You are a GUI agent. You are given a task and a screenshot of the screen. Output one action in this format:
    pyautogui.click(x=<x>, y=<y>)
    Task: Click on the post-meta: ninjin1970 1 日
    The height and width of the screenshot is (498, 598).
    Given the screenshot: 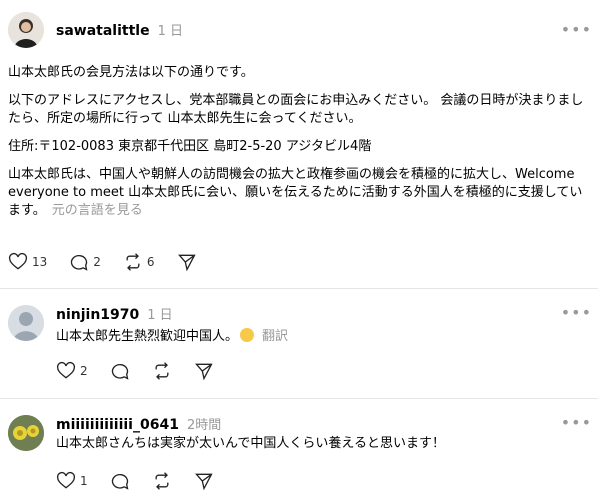 What is the action you would take?
    pyautogui.click(x=114, y=313)
    